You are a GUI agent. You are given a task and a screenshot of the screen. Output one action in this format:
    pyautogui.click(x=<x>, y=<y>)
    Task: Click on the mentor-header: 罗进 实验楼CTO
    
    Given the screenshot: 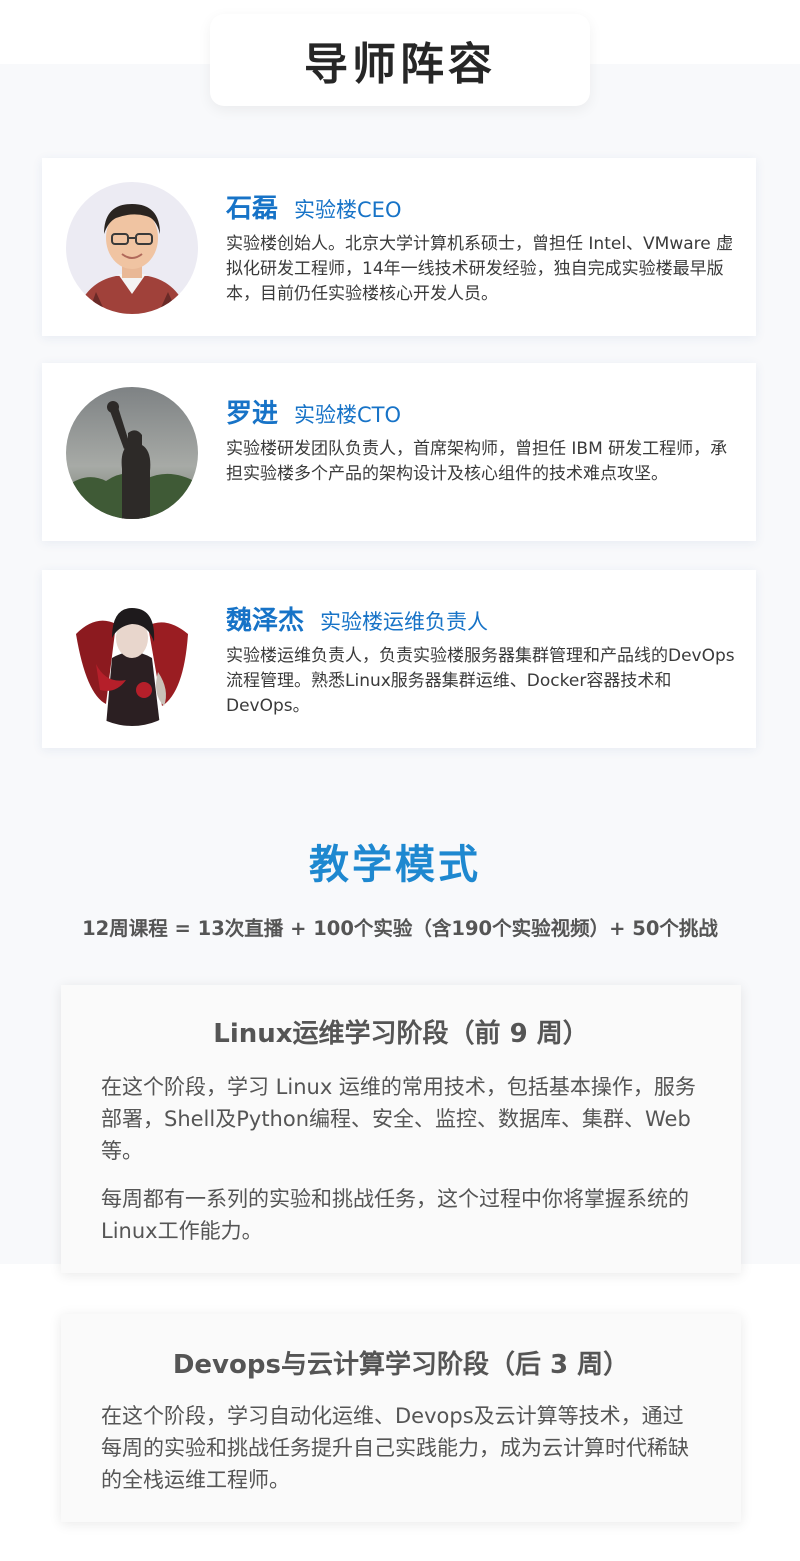 What is the action you would take?
    pyautogui.click(x=313, y=411)
    